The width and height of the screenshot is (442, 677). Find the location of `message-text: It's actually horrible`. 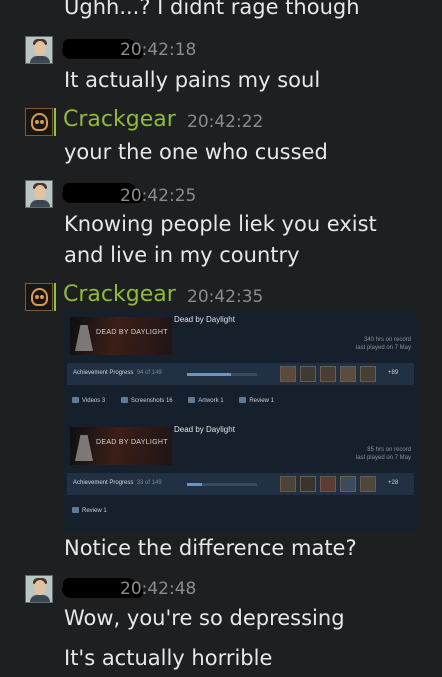

message-text: It's actually horrible is located at coordinates (168, 658).